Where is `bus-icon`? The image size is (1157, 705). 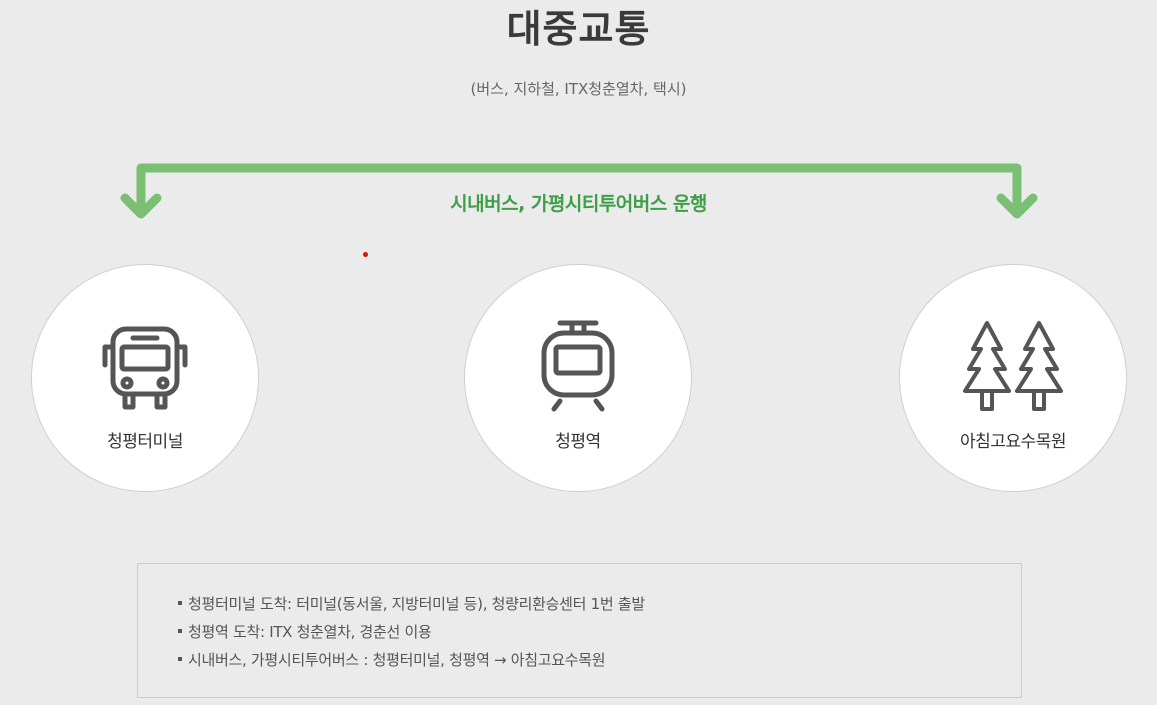 bus-icon is located at coordinates (145, 368).